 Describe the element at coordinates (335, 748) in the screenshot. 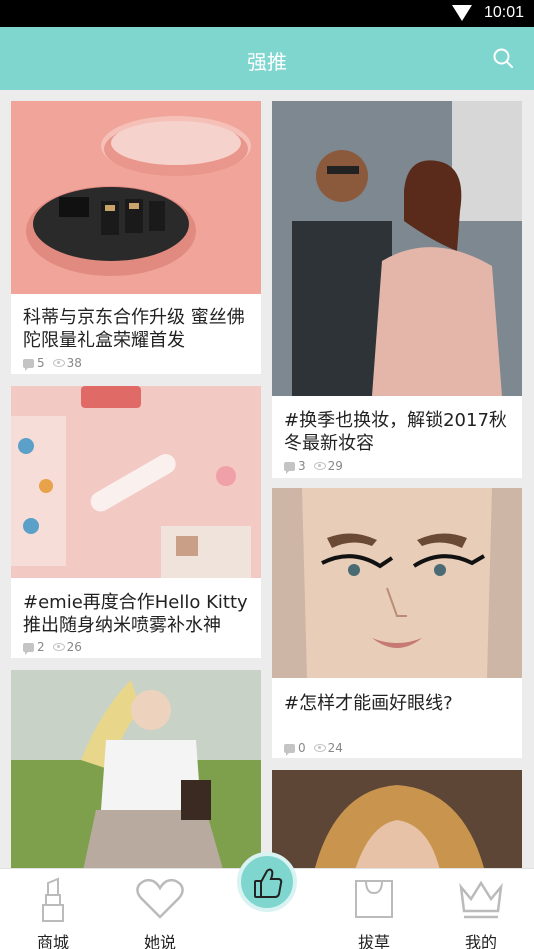

I see `view-count: 24` at that location.